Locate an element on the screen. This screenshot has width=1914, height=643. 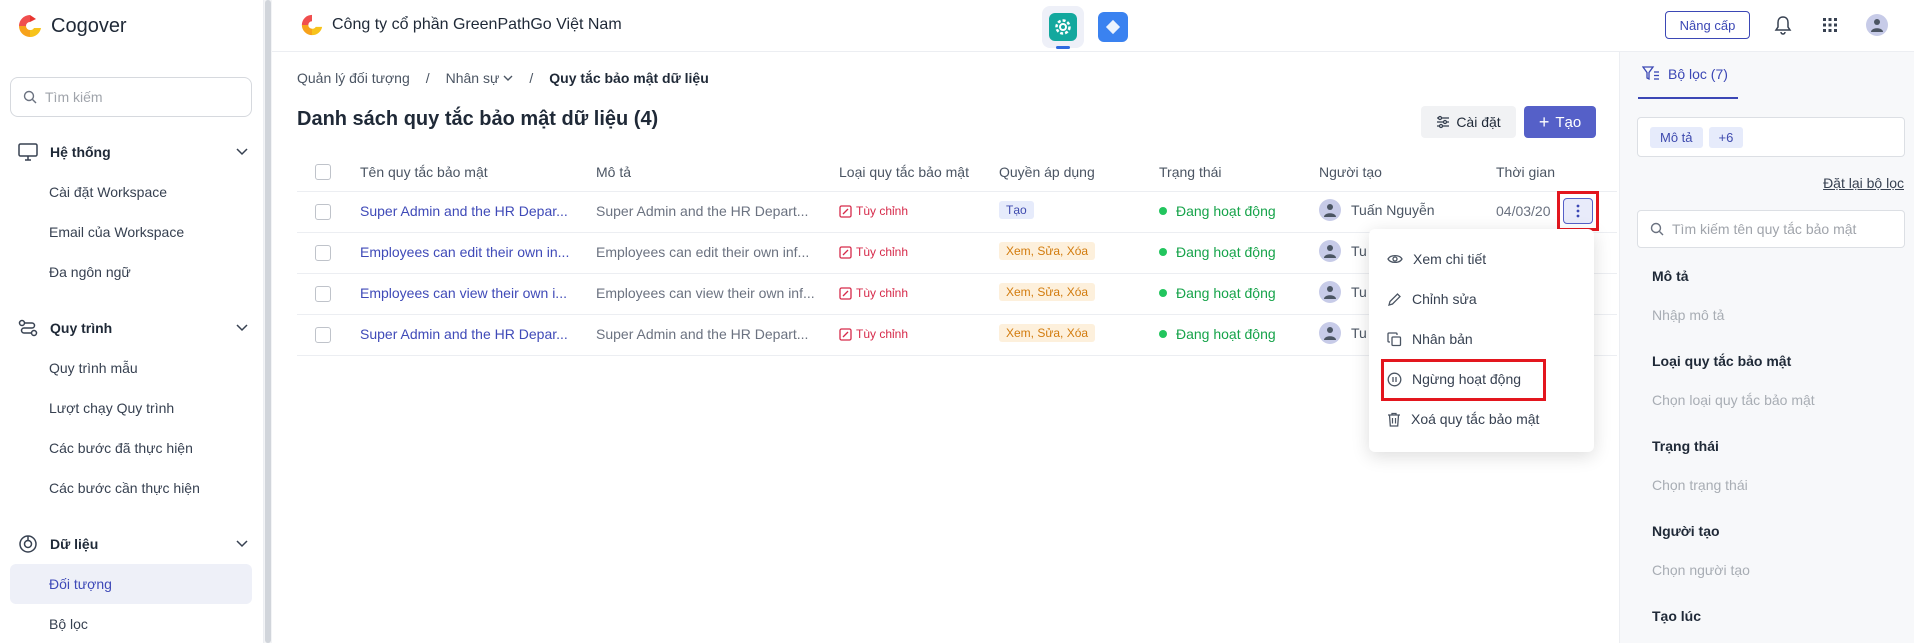
sidebar-item-objects: Đối tượng is located at coordinates (80, 584).